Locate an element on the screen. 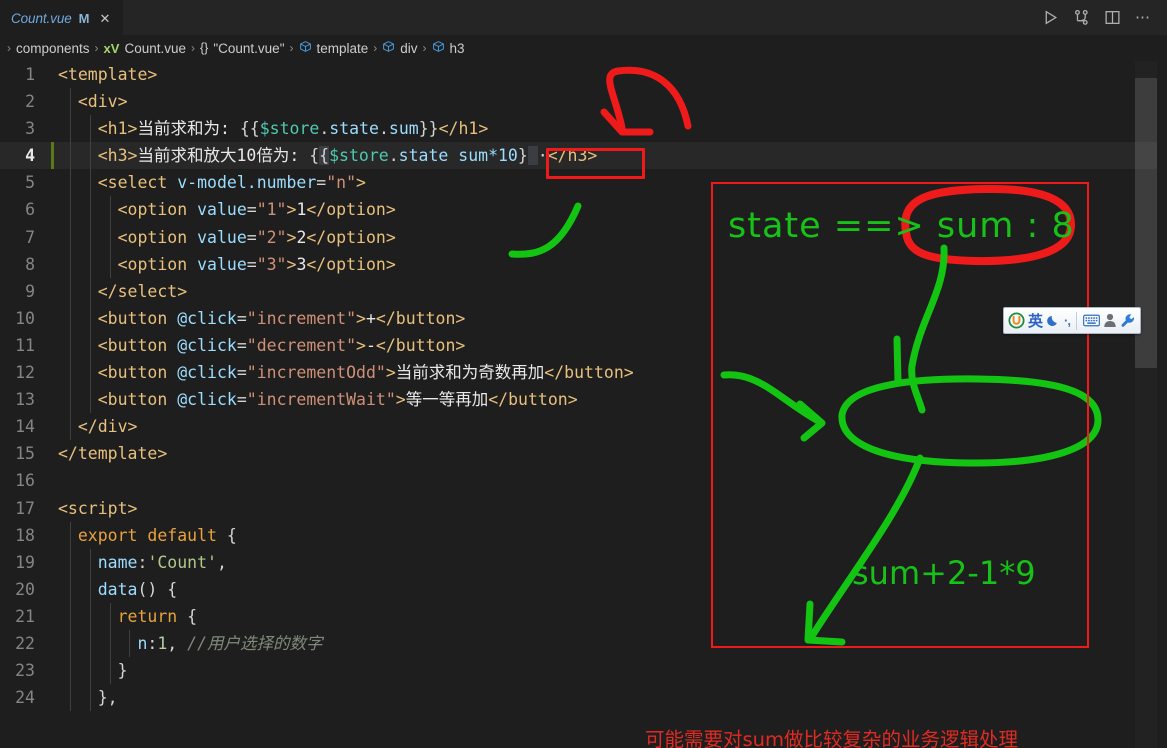  line-number: 21 is located at coordinates (25, 616).